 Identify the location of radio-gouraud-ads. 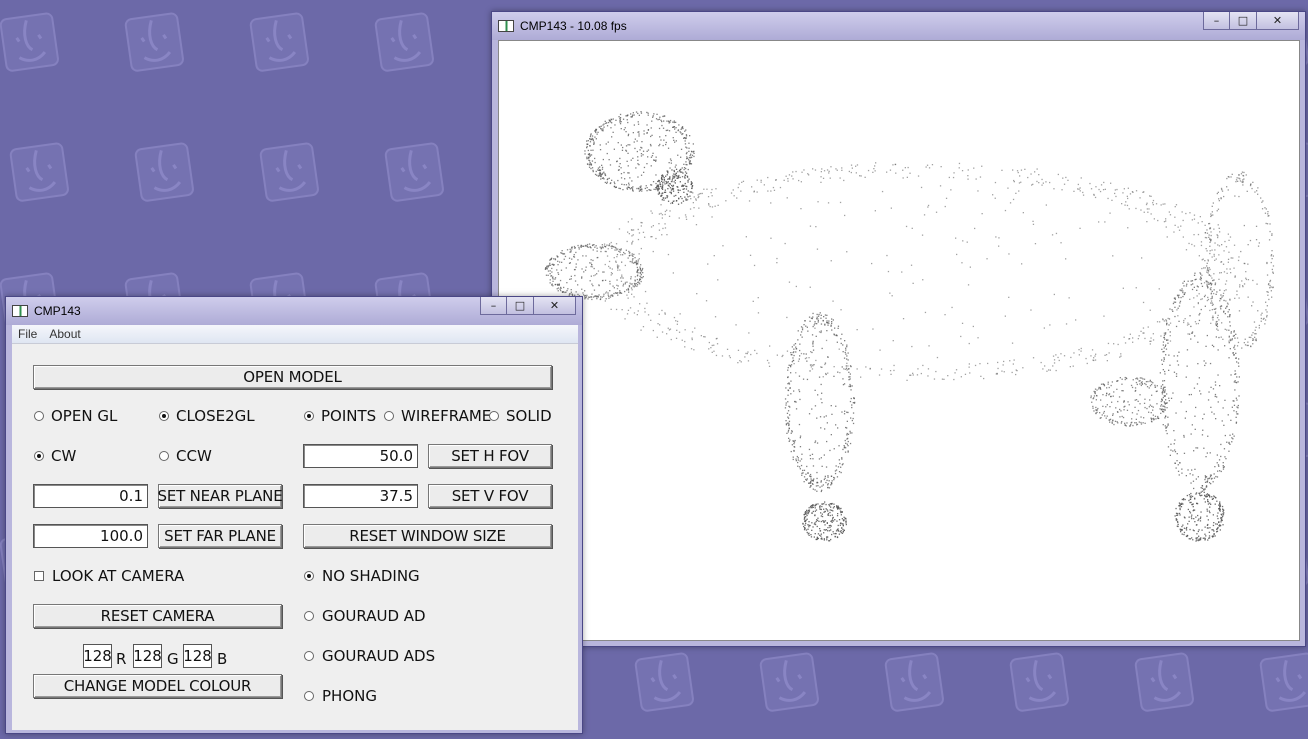
(309, 656).